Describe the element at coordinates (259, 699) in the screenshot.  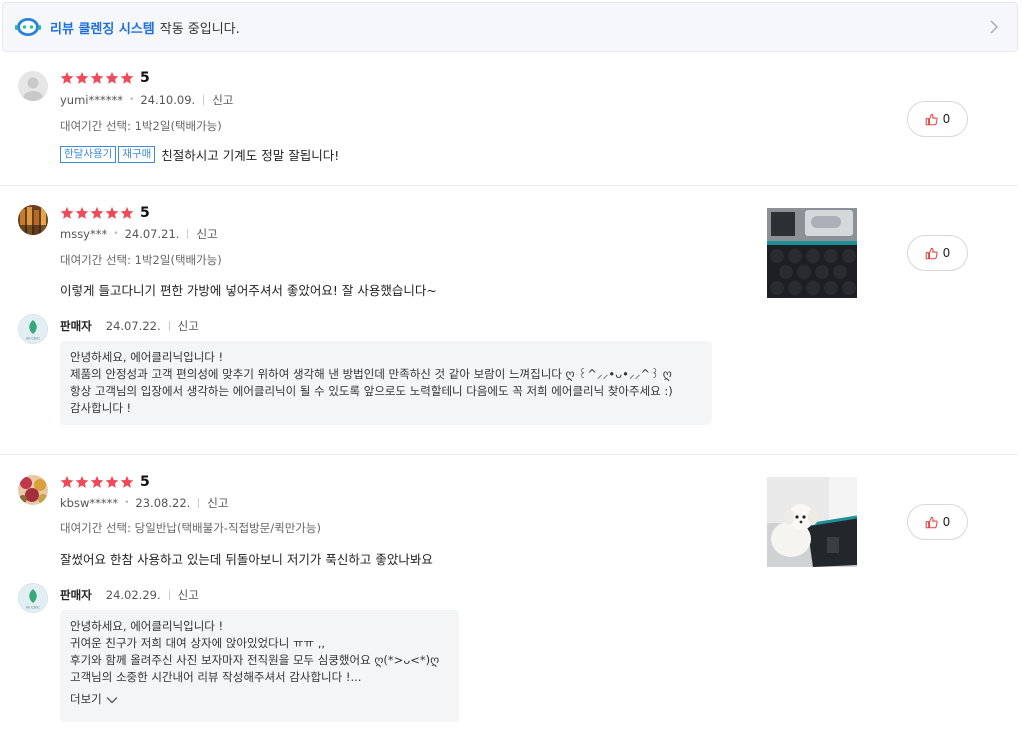
I see `show-more-button: 더보기` at that location.